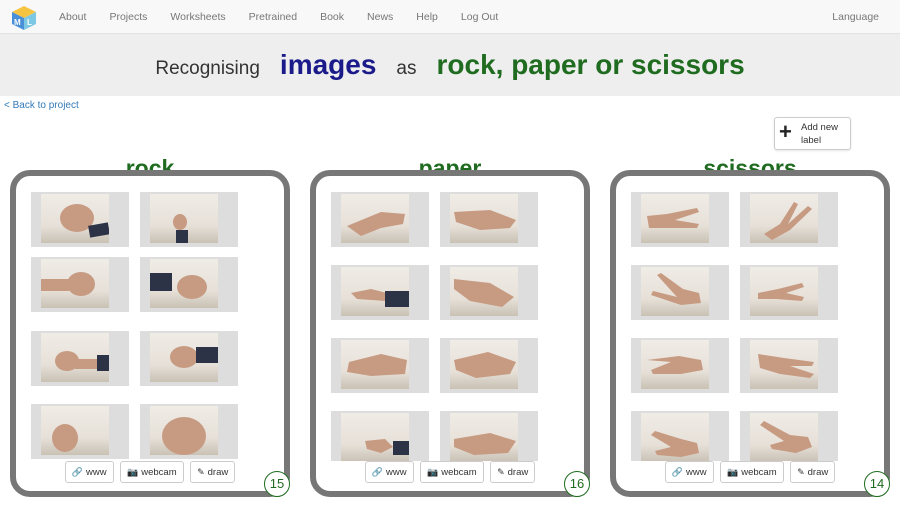  I want to click on add-new-label-text: Add new label, so click(819, 134).